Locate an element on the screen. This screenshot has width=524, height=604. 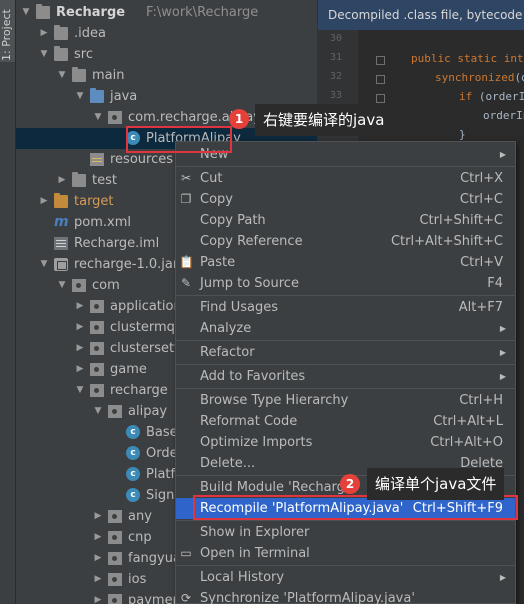
menu-item: Optimize Imports Ctrl+Alt+O is located at coordinates (345, 442).